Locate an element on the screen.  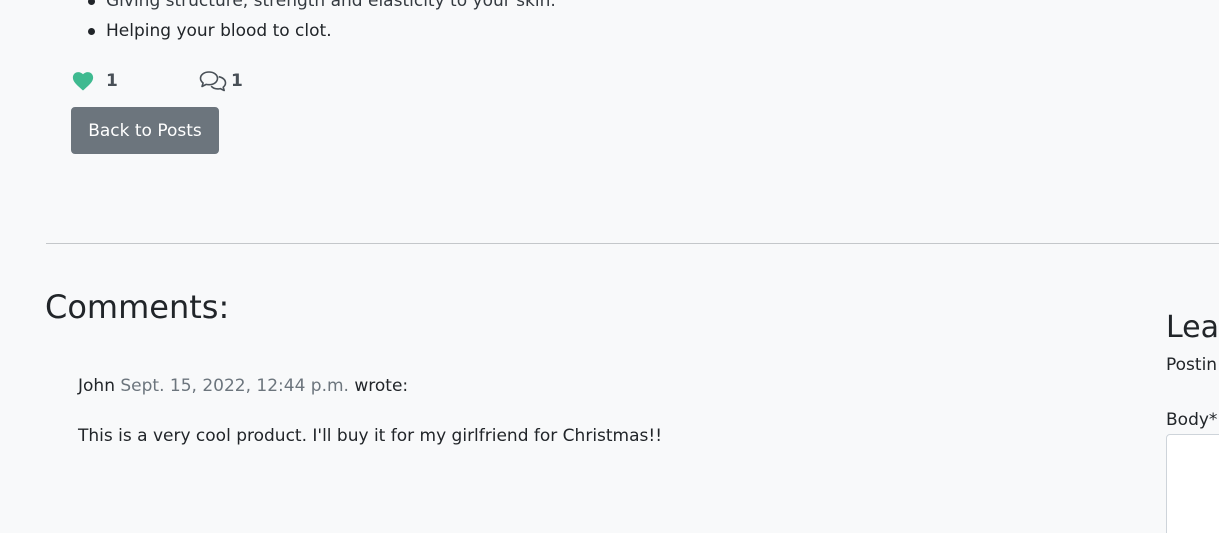
leave-comment-form: Lea Postin Body* is located at coordinates (1192, 416).